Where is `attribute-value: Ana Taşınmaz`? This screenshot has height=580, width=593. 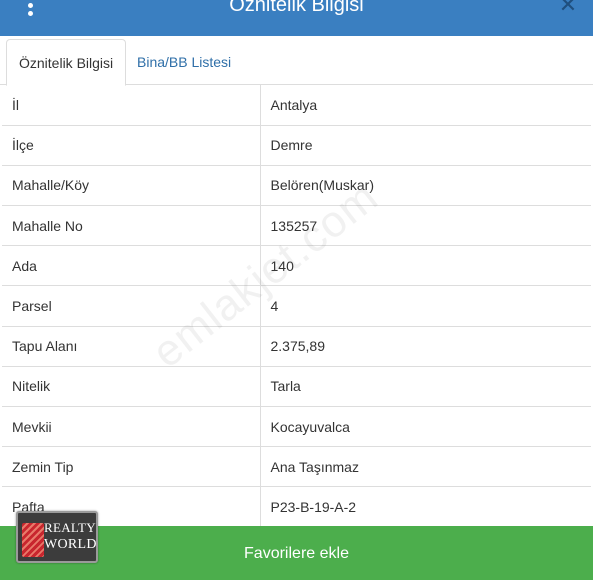
attribute-value: Ana Taşınmaz is located at coordinates (425, 466).